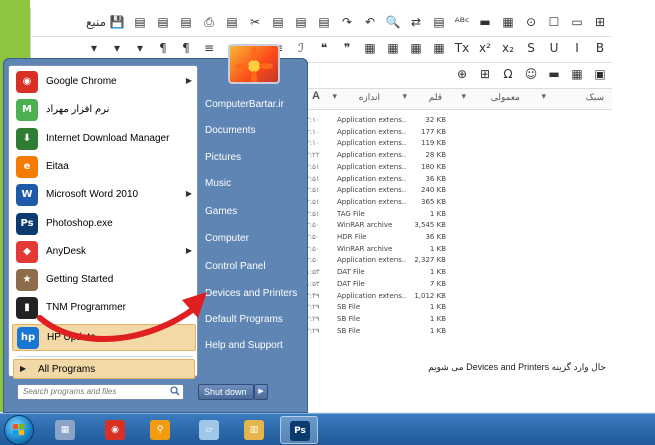 The height and width of the screenshot is (445, 655). What do you see at coordinates (347, 22) in the screenshot?
I see `toolbar-button: ↷` at bounding box center [347, 22].